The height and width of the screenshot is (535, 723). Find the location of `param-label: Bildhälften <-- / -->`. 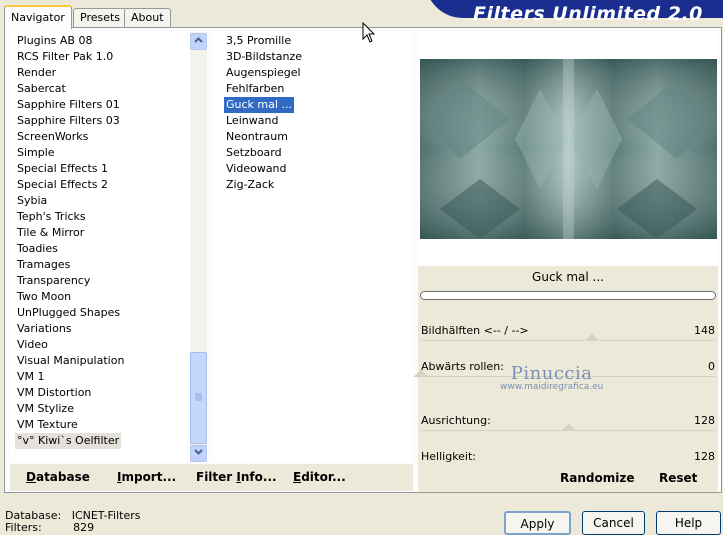

param-label: Bildhälften <-- / --> is located at coordinates (475, 330).